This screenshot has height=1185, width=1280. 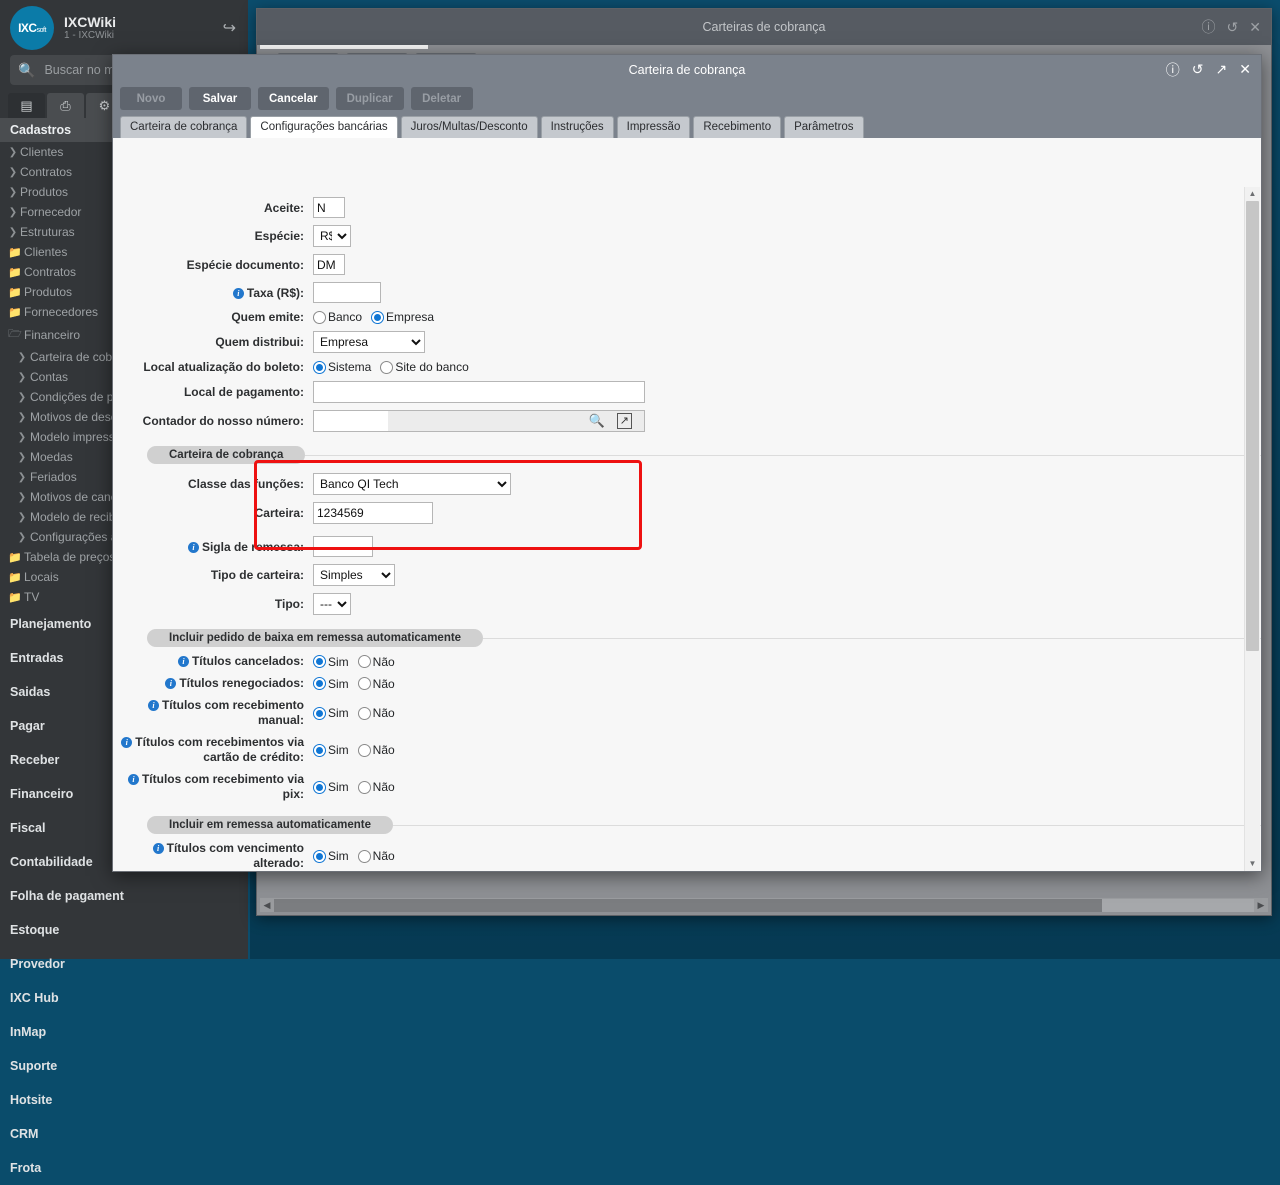 What do you see at coordinates (369, 342) in the screenshot?
I see `quem-distribui-select: Empresa` at bounding box center [369, 342].